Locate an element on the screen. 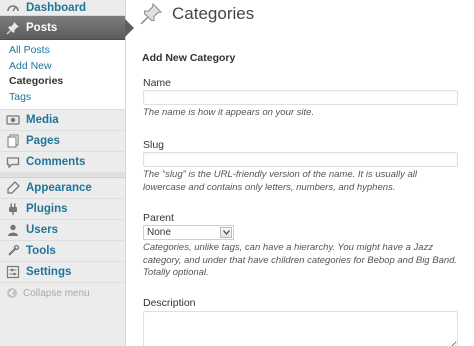 Image resolution: width=474 pixels, height=346 pixels. name-label: Name is located at coordinates (157, 83).